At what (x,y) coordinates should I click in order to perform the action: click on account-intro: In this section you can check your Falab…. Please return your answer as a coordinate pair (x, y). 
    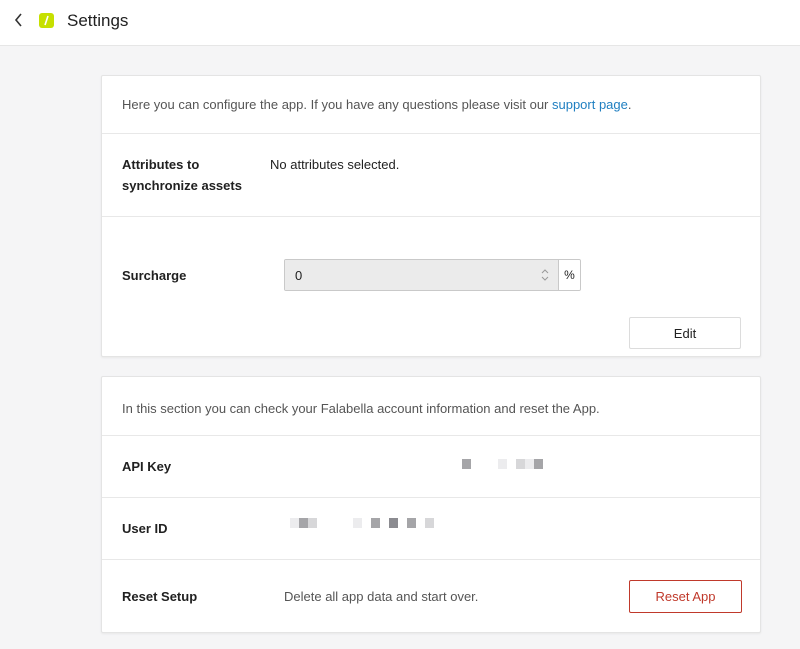
    Looking at the image, I should click on (361, 408).